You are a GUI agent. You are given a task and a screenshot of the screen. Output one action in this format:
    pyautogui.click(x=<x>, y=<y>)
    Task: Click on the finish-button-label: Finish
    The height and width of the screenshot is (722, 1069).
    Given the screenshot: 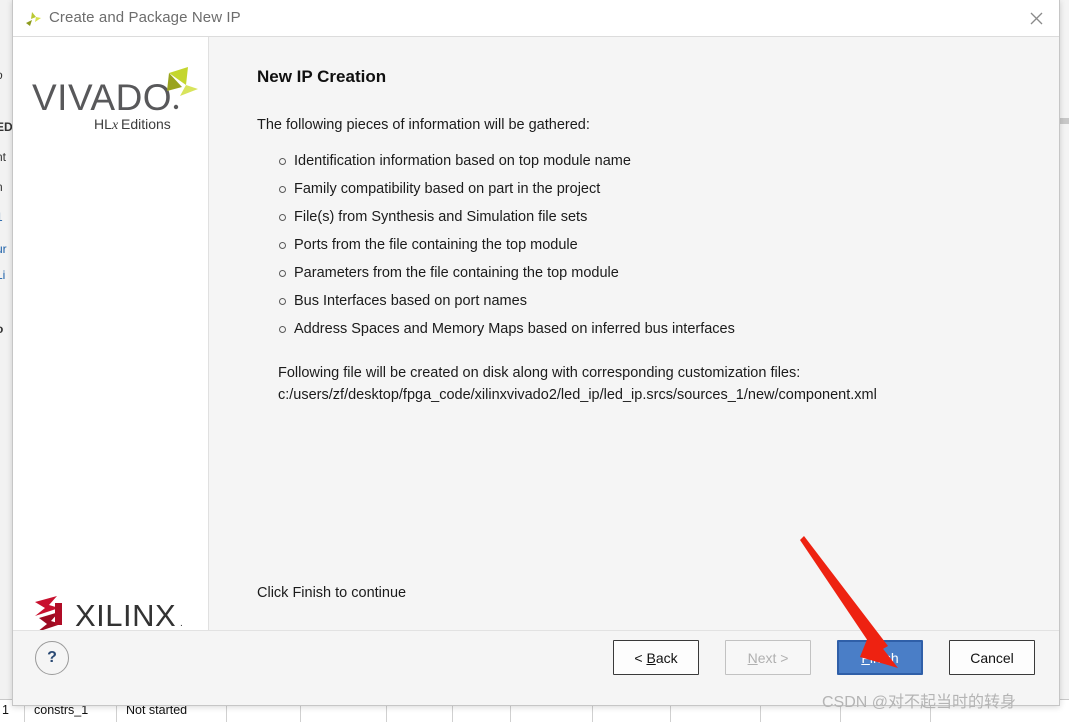 What is the action you would take?
    pyautogui.click(x=880, y=657)
    